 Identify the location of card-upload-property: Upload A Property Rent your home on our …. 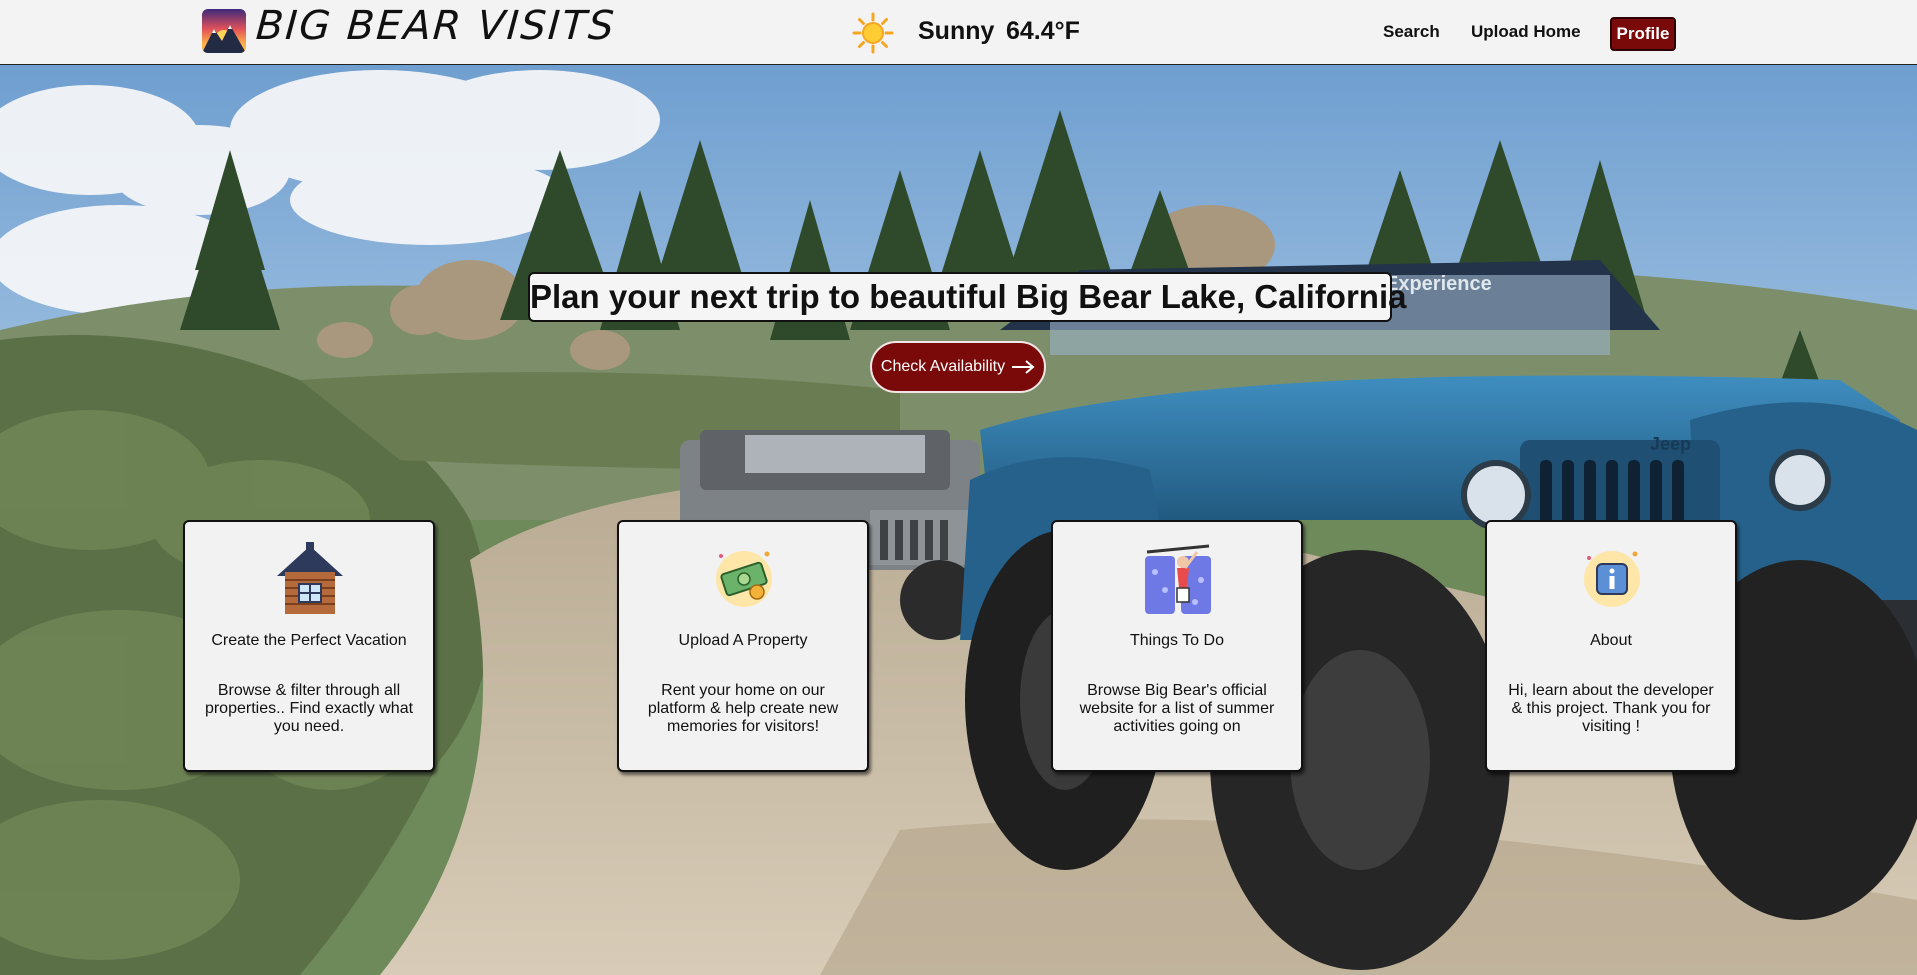
(743, 646).